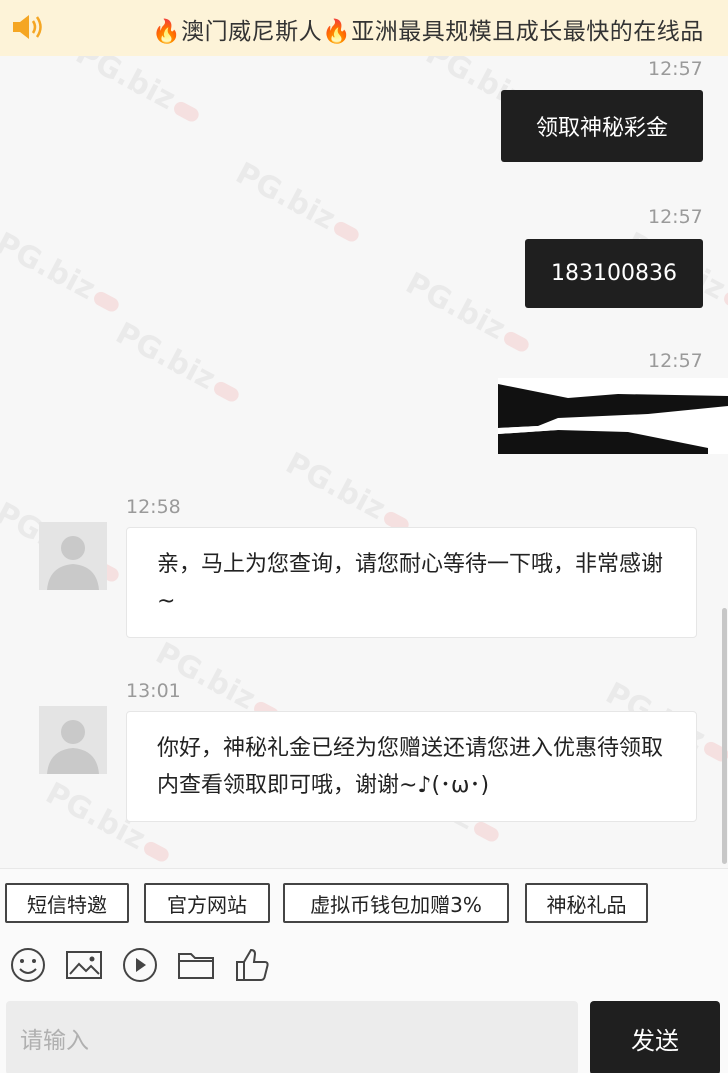 The height and width of the screenshot is (1073, 728). What do you see at coordinates (428, 32) in the screenshot?
I see `marquee-text: 🔥澳门威尼斯人🔥亚洲最具规模且成长最快的在线品` at bounding box center [428, 32].